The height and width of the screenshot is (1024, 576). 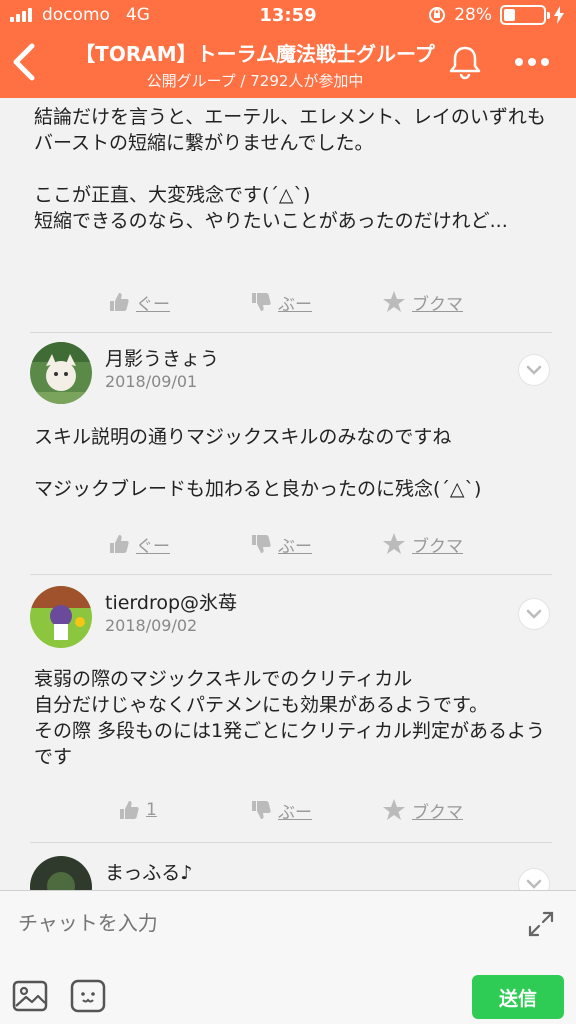 I want to click on like-button: 1, so click(x=137, y=810).